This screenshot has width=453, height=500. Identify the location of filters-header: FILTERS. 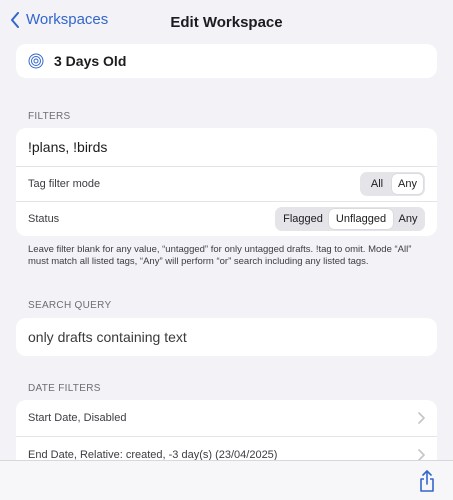
(49, 116).